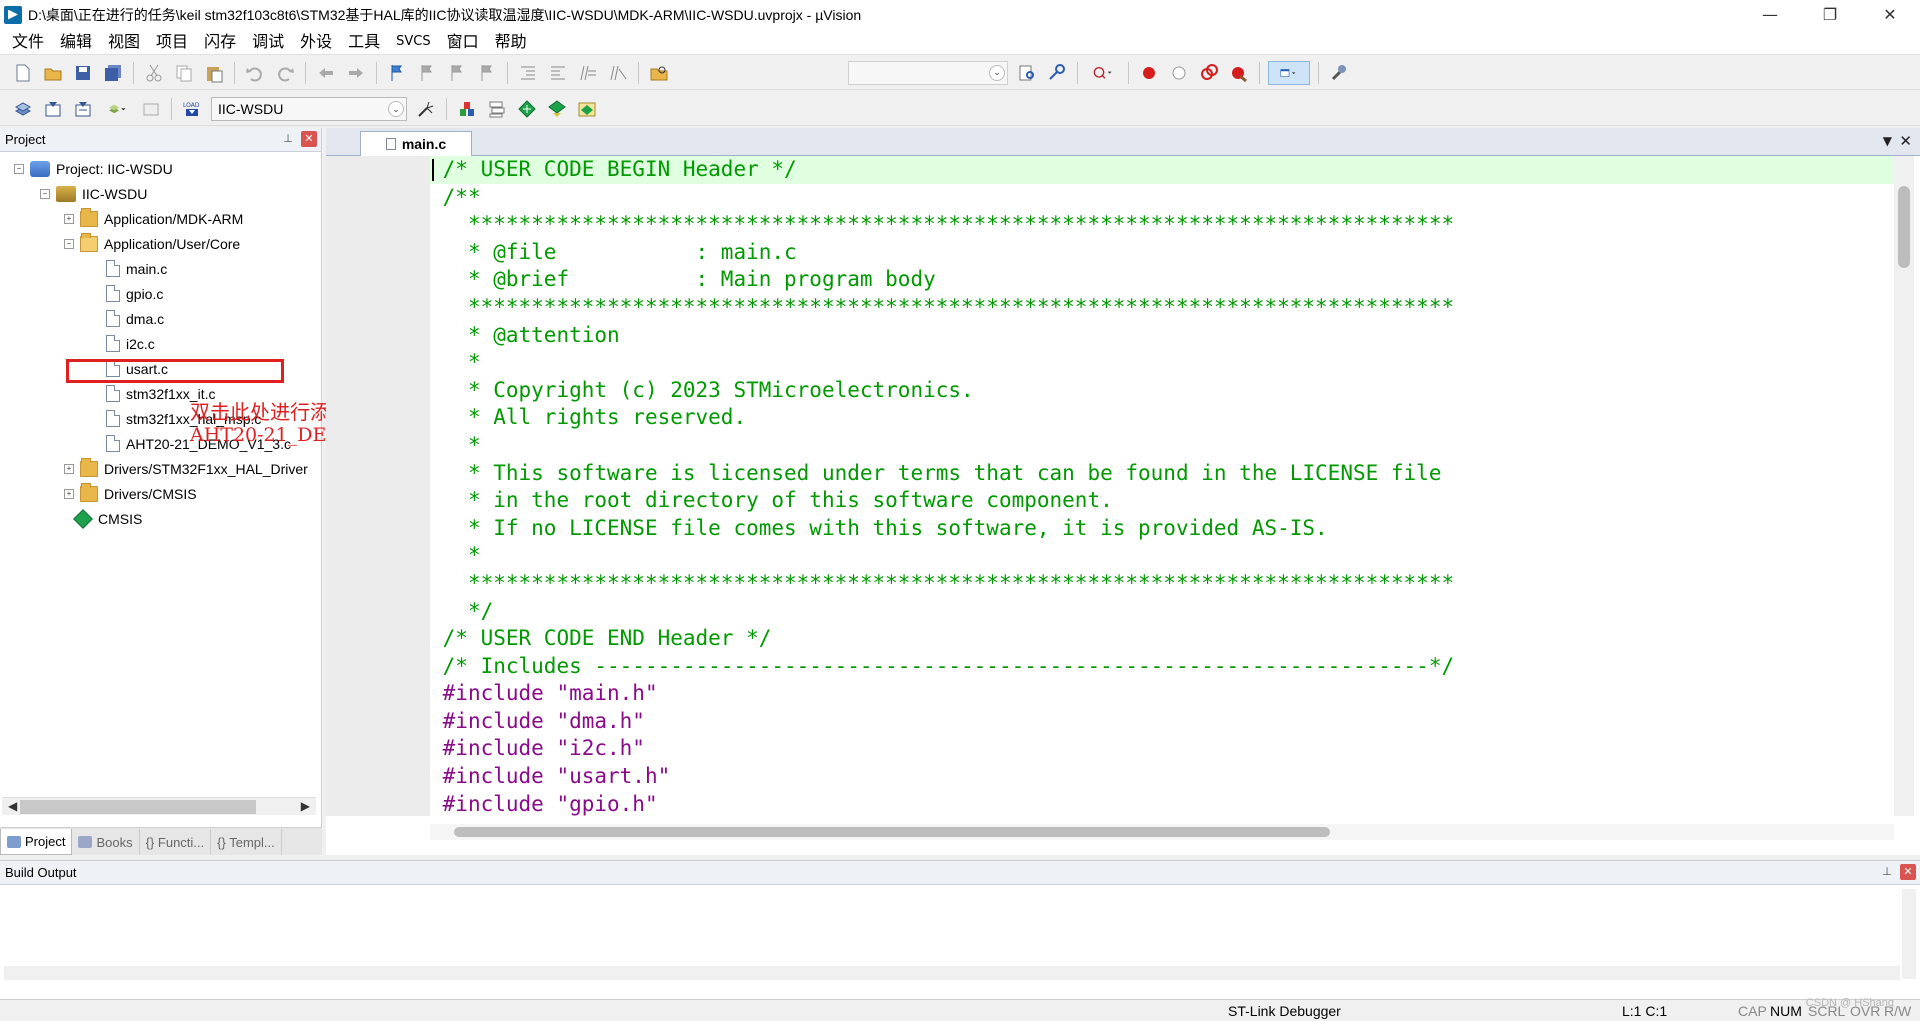 This screenshot has width=1920, height=1021. I want to click on tree-item: + Drivers/CMSIS, so click(159, 493).